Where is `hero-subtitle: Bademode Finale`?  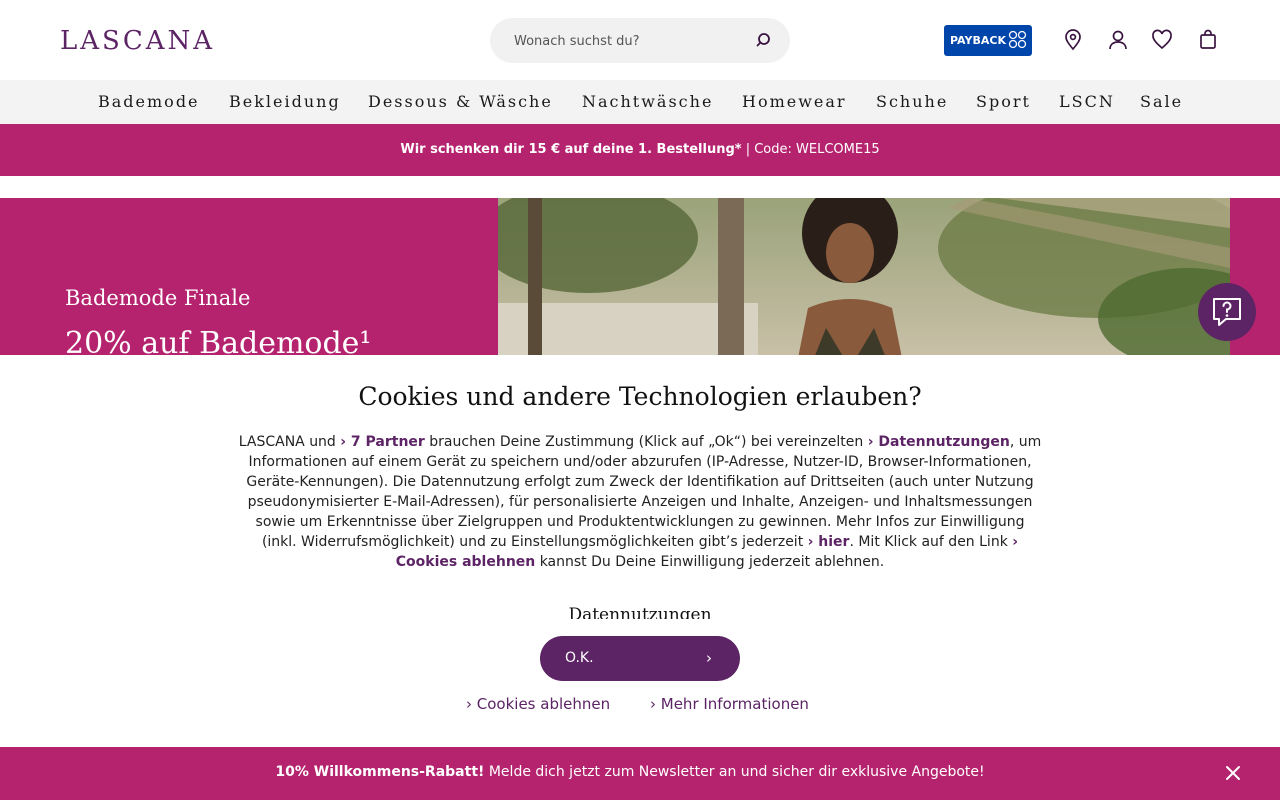 hero-subtitle: Bademode Finale is located at coordinates (158, 298).